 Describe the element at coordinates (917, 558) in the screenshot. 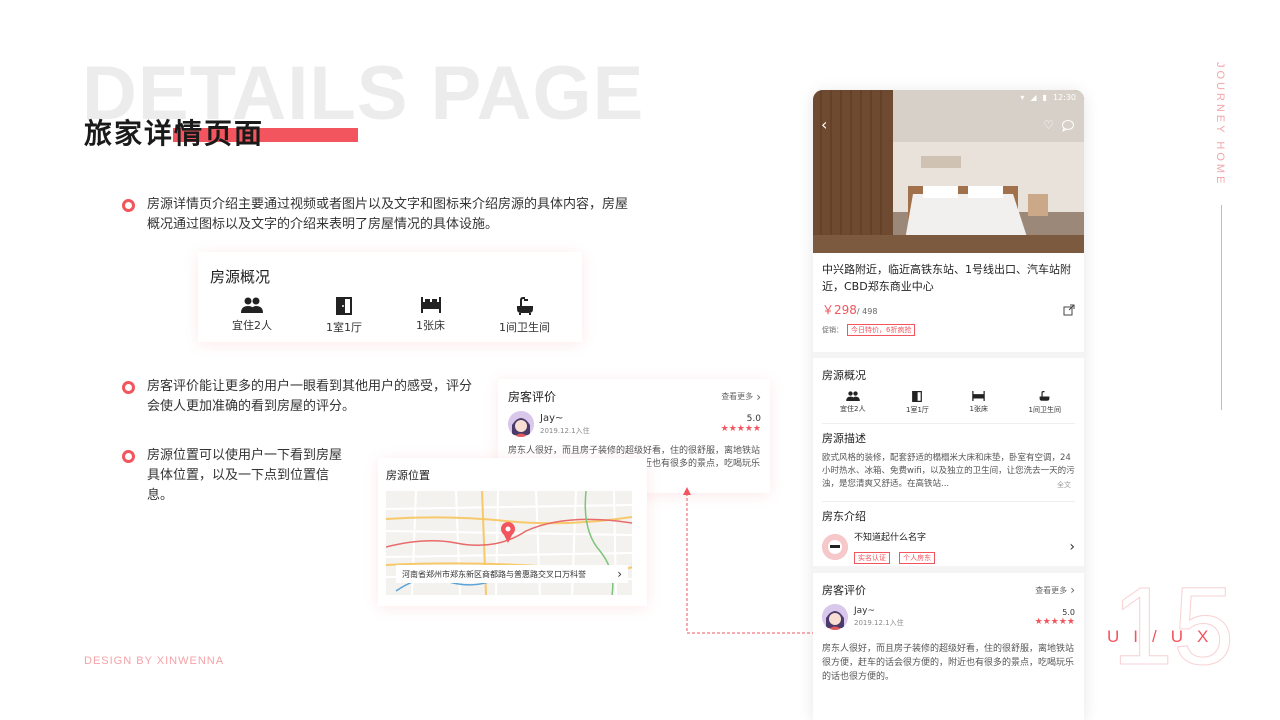

I see `host-tag: 个人房东` at that location.